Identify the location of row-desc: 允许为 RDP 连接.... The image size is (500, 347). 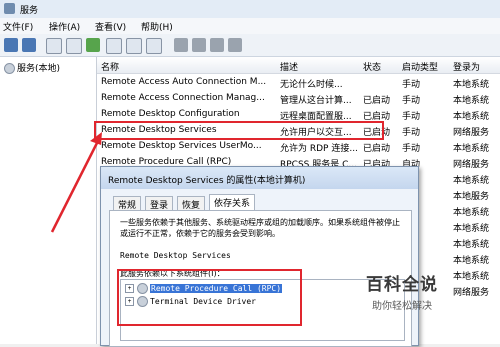
(319, 149).